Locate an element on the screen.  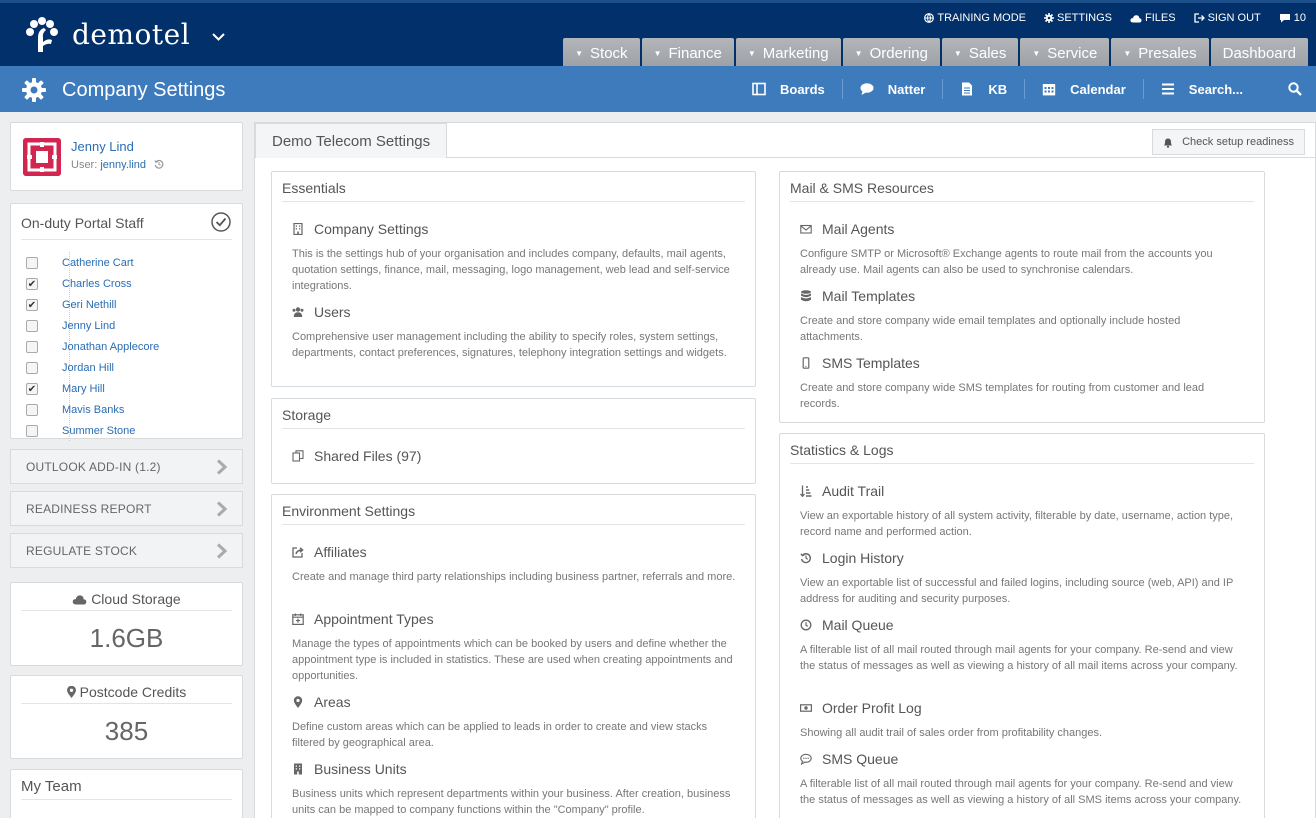
sms-queue-link: SMS Queue is located at coordinates (1023, 759).